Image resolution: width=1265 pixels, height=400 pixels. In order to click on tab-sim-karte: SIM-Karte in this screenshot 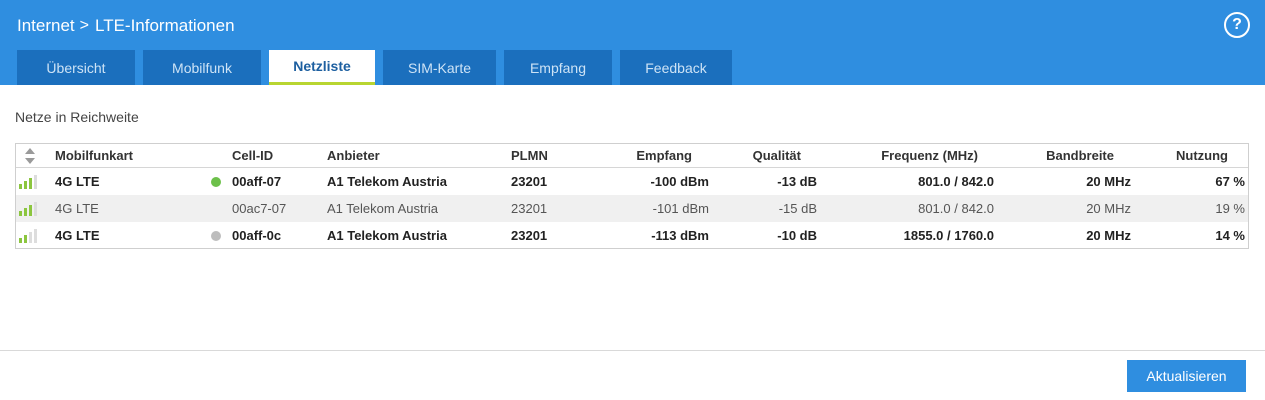, I will do `click(439, 67)`.